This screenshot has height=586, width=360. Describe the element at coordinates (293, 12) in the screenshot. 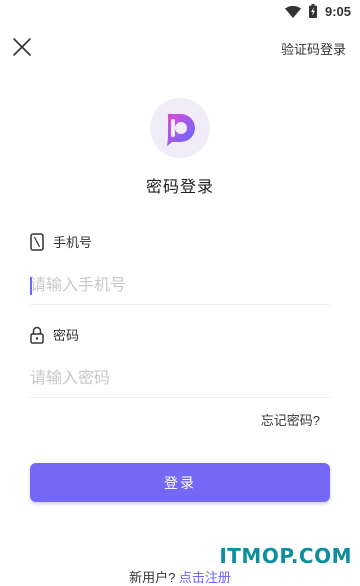

I see `wifi-icon` at that location.